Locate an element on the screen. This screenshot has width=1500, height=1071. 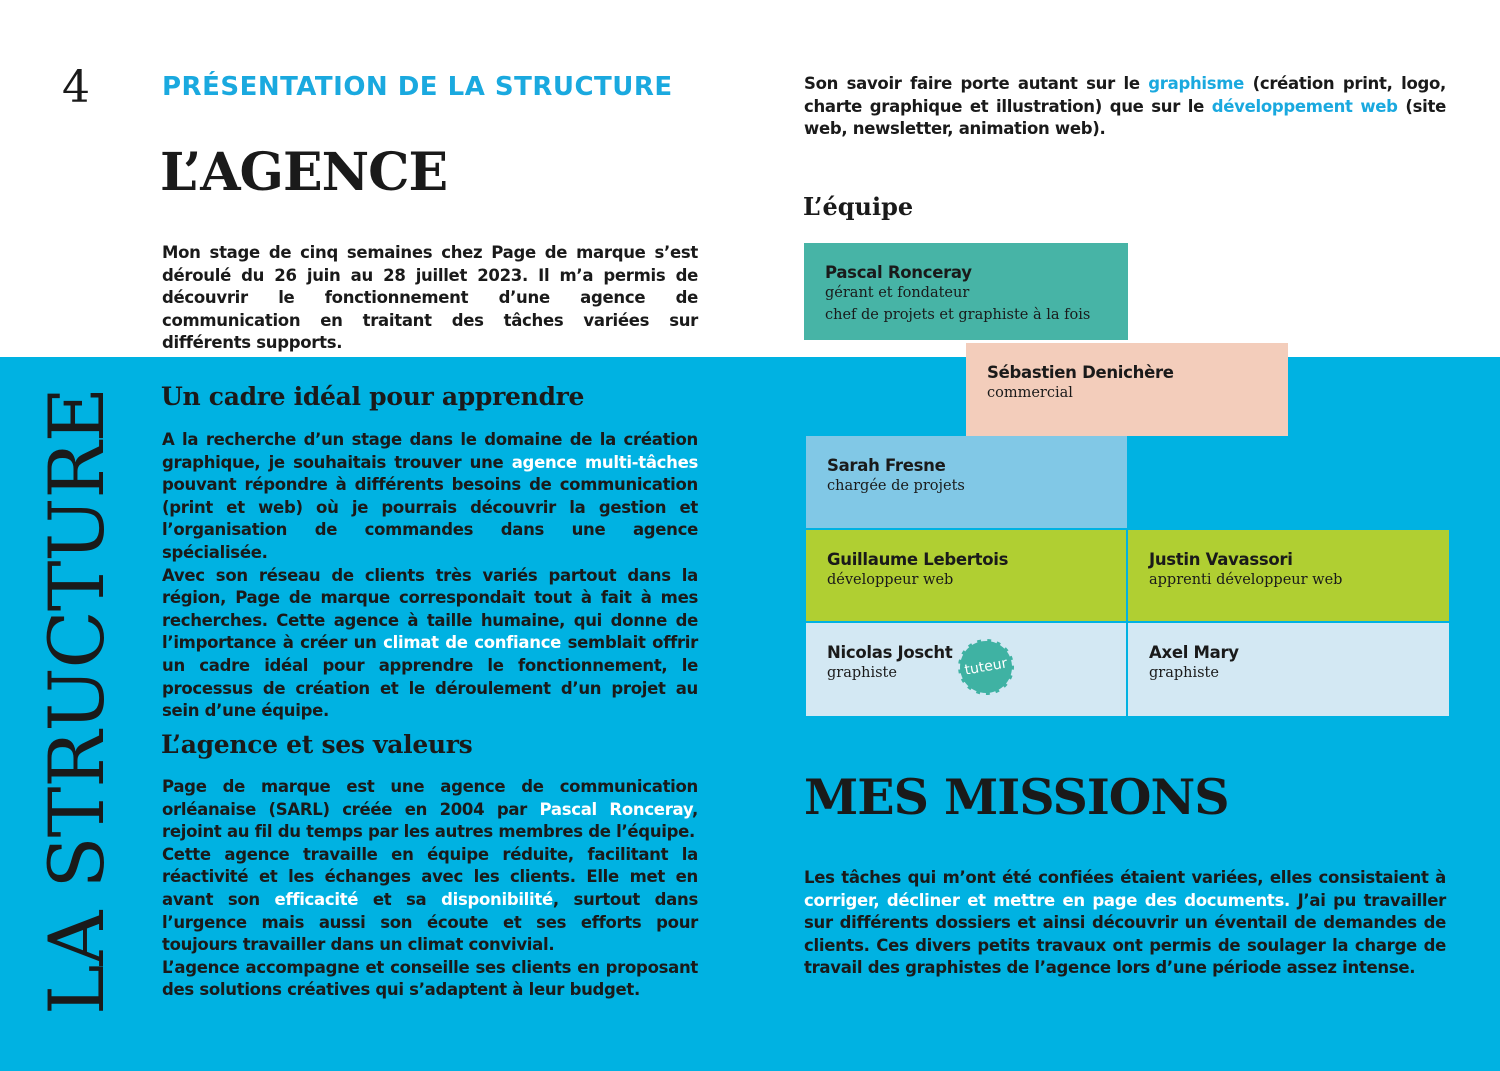
team-card-sarah: Sarah Fresne chargée de projets is located at coordinates (966, 482).